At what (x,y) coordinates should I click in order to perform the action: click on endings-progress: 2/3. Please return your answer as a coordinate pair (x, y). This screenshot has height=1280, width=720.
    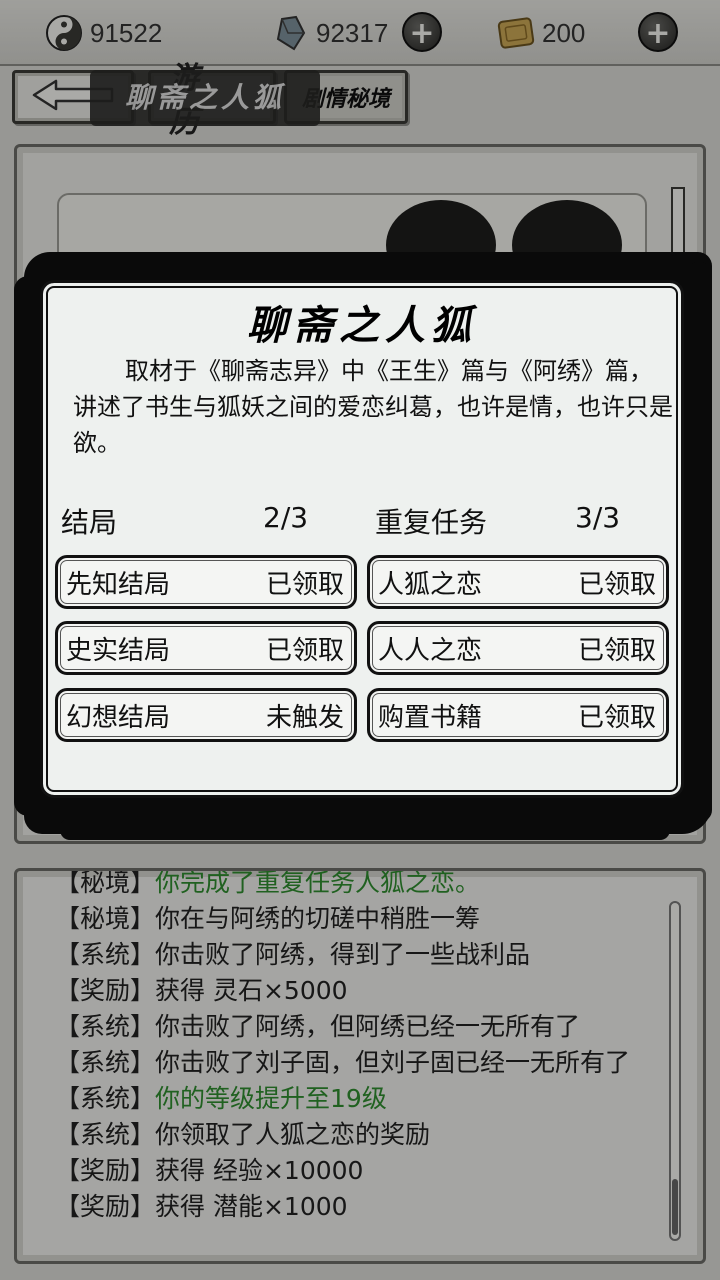
    Looking at the image, I should click on (286, 517).